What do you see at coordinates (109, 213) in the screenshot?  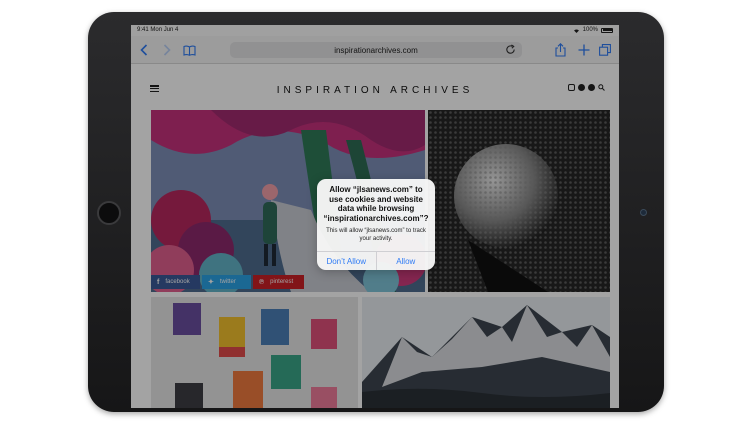 I see `home-button` at bounding box center [109, 213].